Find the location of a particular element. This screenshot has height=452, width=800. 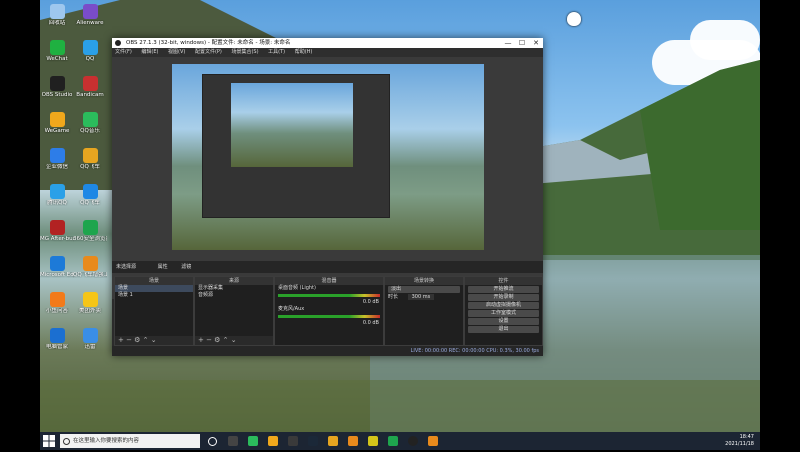

desktop-shortcut: Alienware is located at coordinates (90, 15).